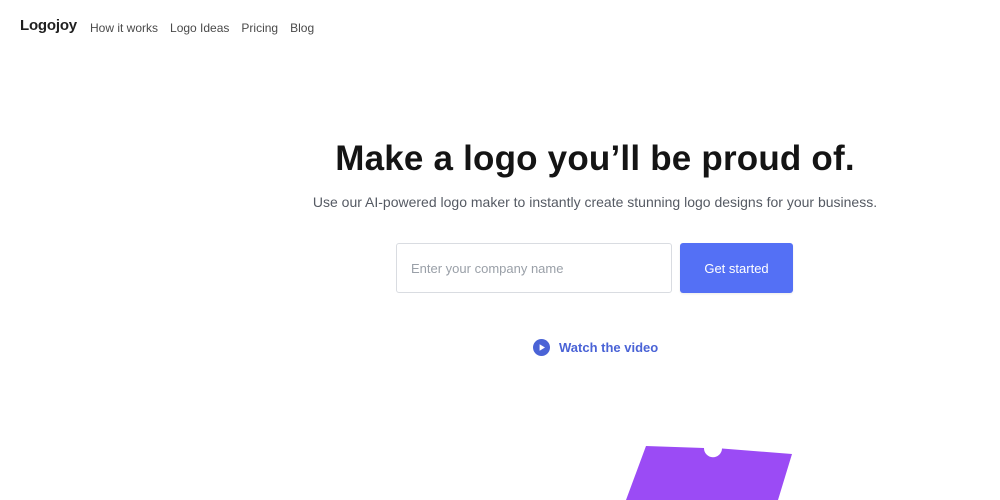 The width and height of the screenshot is (1000, 500). I want to click on play-circle-icon, so click(541, 347).